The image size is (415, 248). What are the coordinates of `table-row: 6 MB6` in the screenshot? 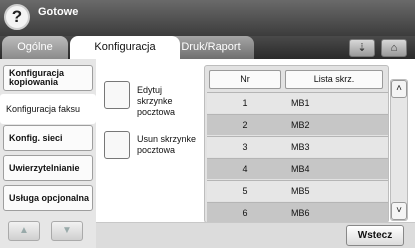 It's located at (297, 212).